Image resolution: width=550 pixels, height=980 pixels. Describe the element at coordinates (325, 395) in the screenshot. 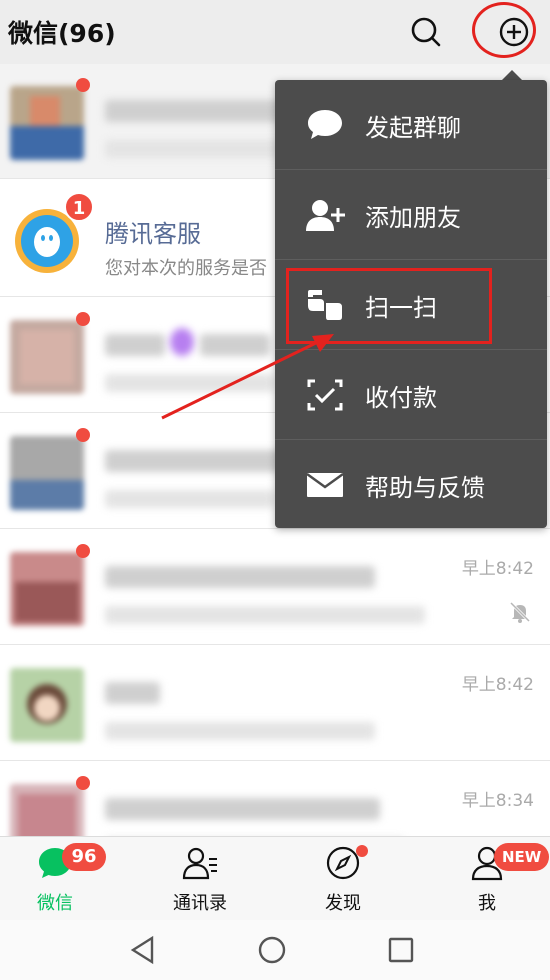

I see `payment-icon` at that location.